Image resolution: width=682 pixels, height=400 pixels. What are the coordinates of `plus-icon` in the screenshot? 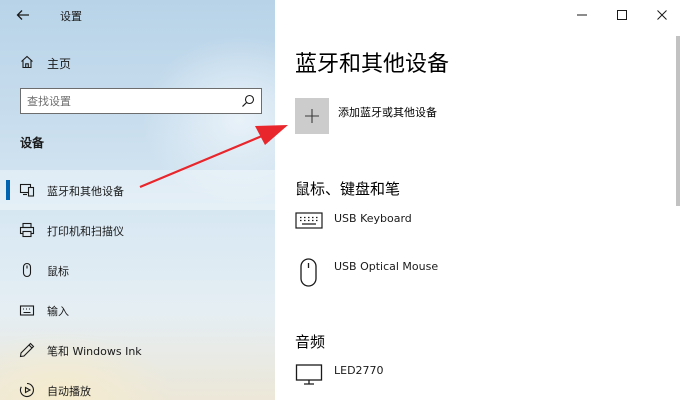 It's located at (312, 116).